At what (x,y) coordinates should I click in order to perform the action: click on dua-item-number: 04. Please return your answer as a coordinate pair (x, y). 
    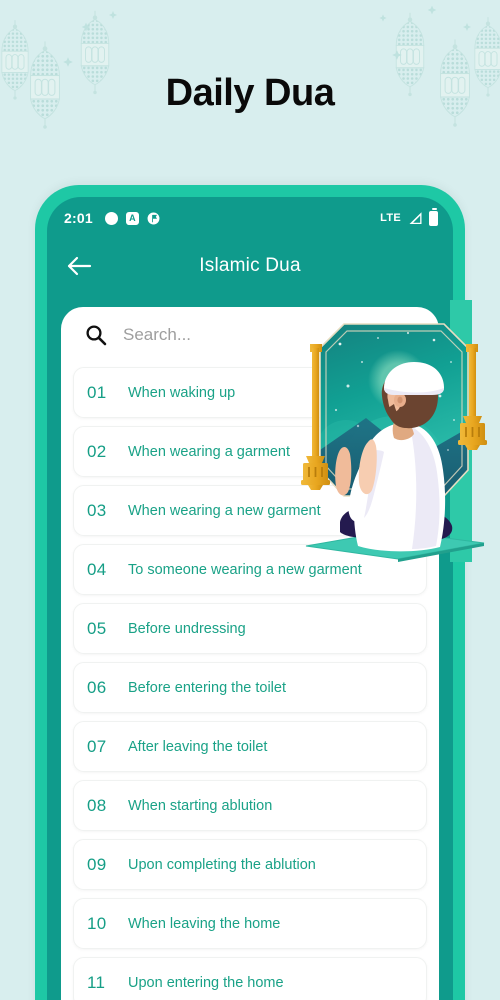
    Looking at the image, I should click on (97, 569).